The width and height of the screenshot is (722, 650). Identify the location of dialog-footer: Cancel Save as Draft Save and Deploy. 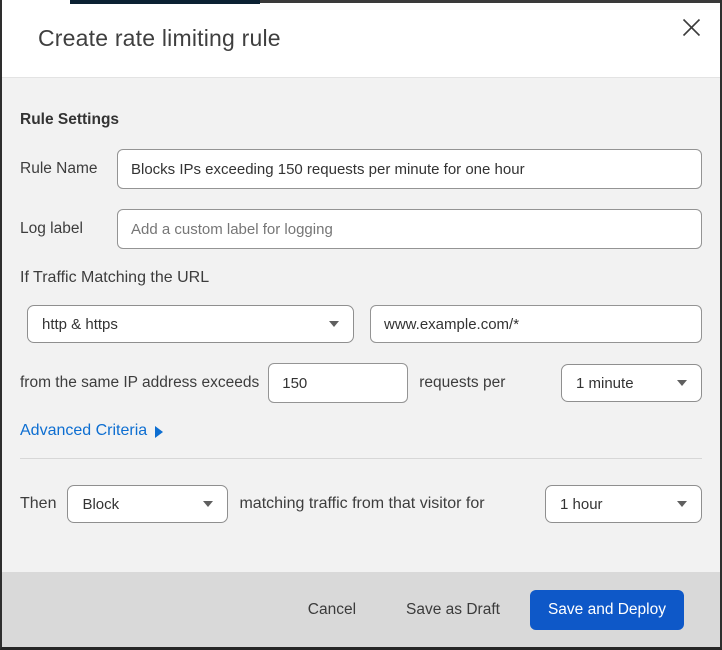
(361, 609).